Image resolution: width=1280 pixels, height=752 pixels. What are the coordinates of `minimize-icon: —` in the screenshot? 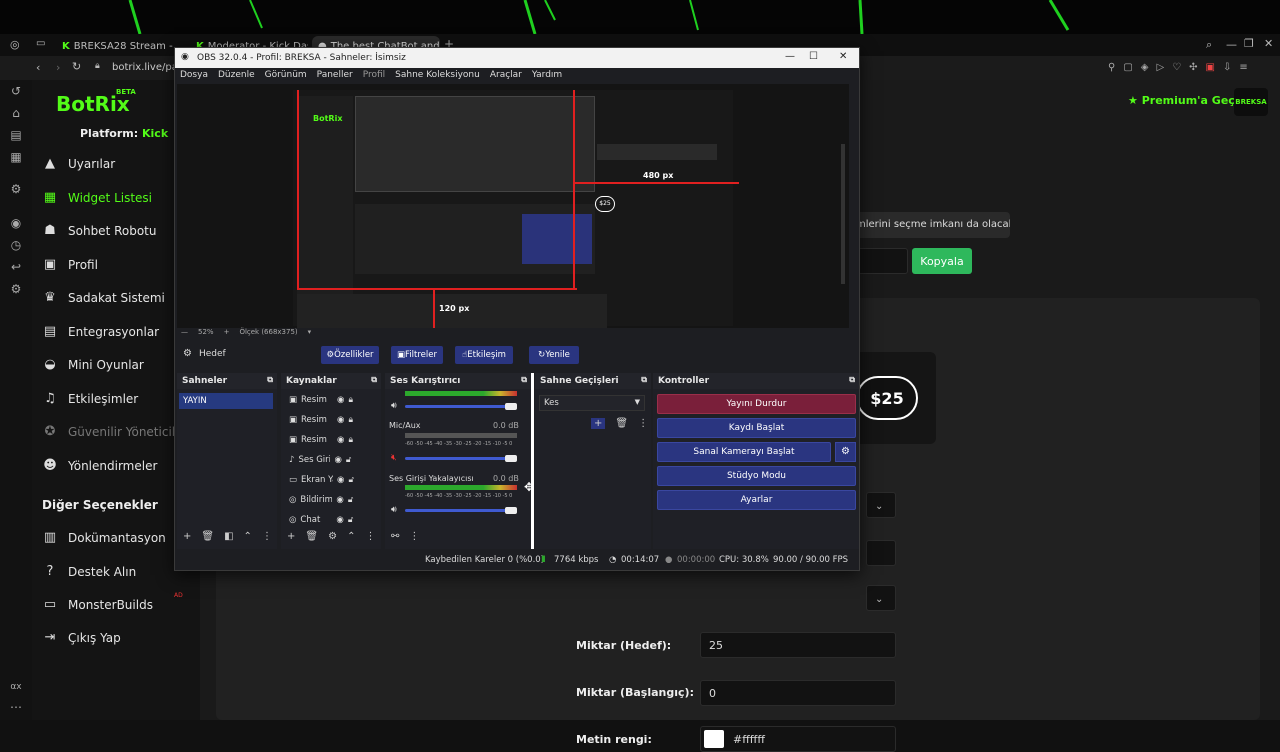 It's located at (1231, 44).